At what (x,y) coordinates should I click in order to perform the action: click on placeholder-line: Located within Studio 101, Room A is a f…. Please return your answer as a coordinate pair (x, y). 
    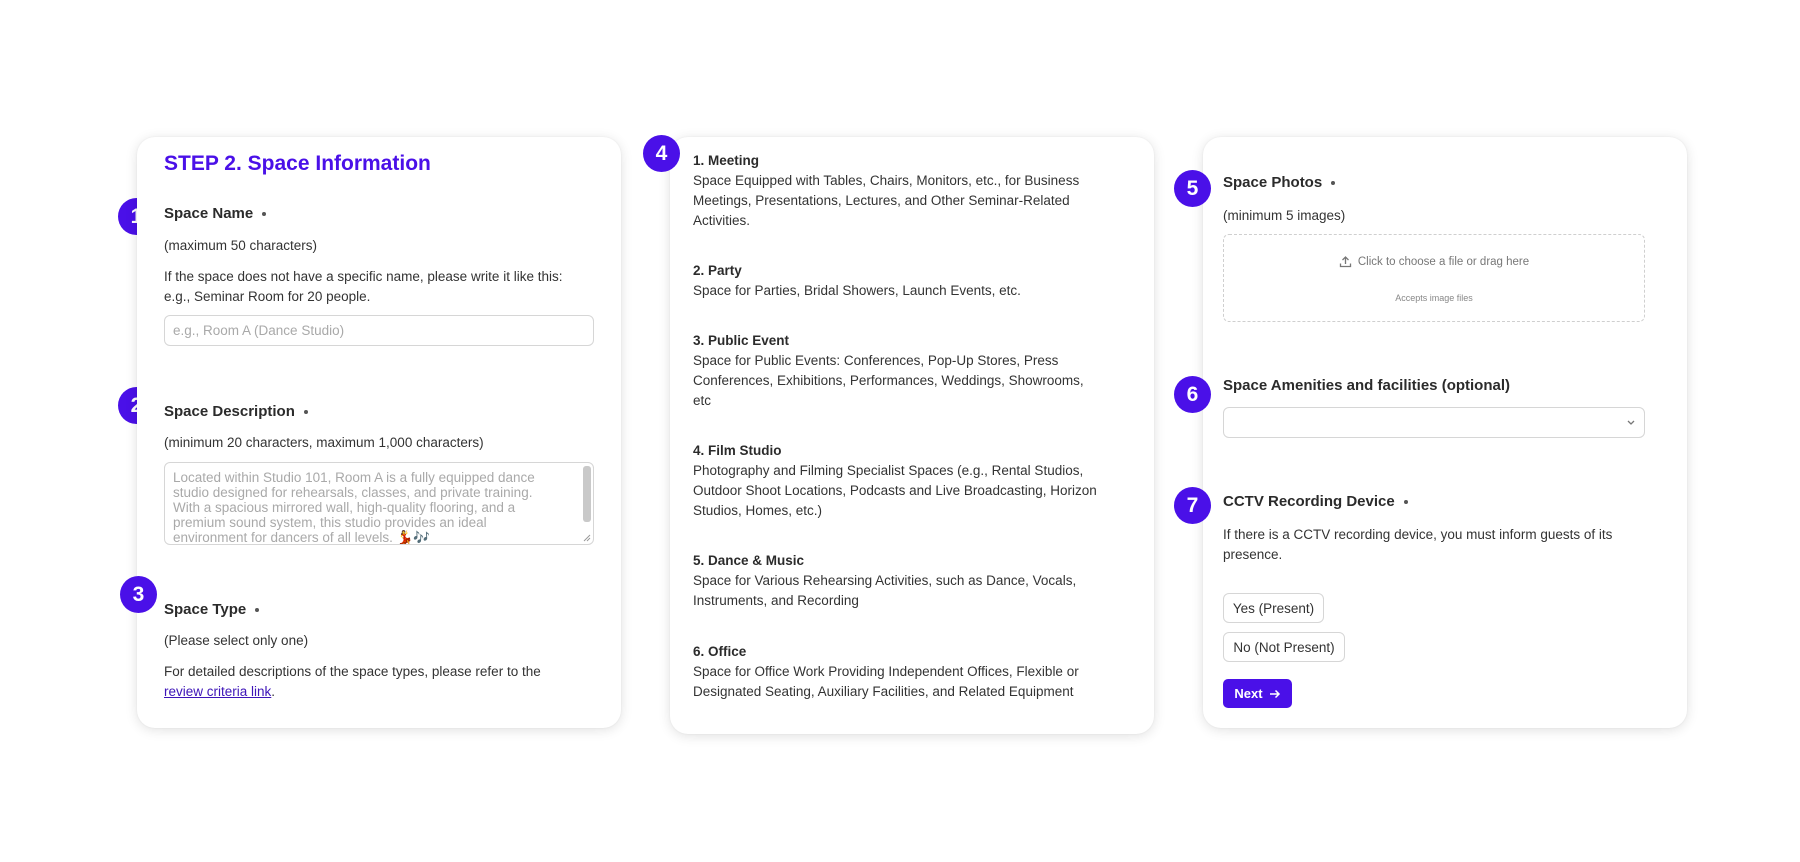
    Looking at the image, I should click on (354, 477).